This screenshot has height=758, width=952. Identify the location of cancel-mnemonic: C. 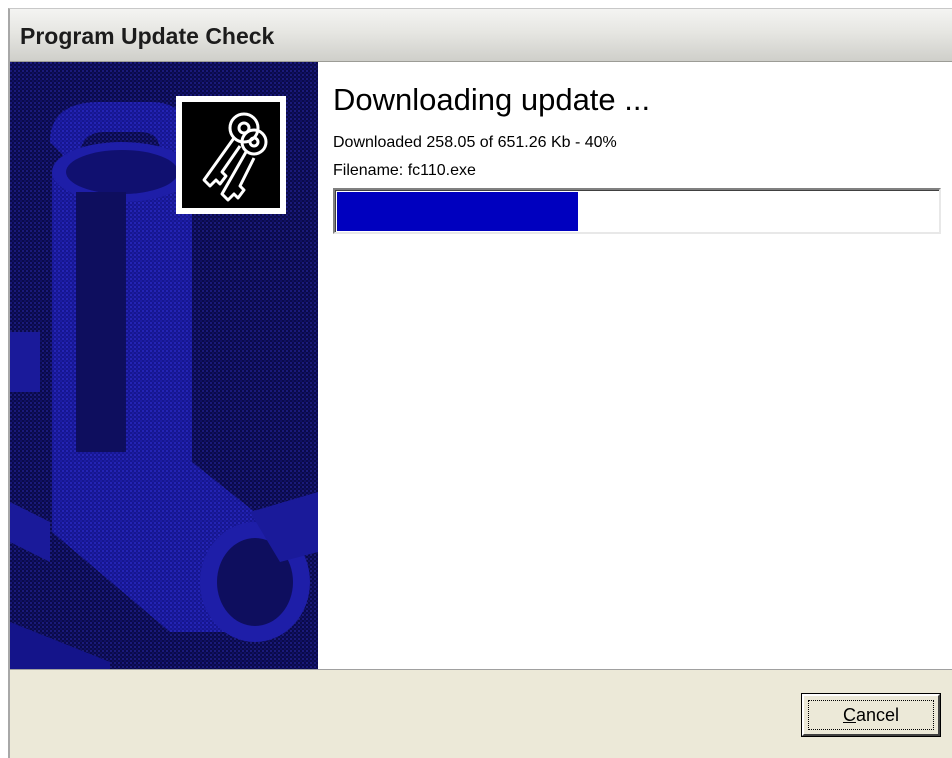
(849, 714).